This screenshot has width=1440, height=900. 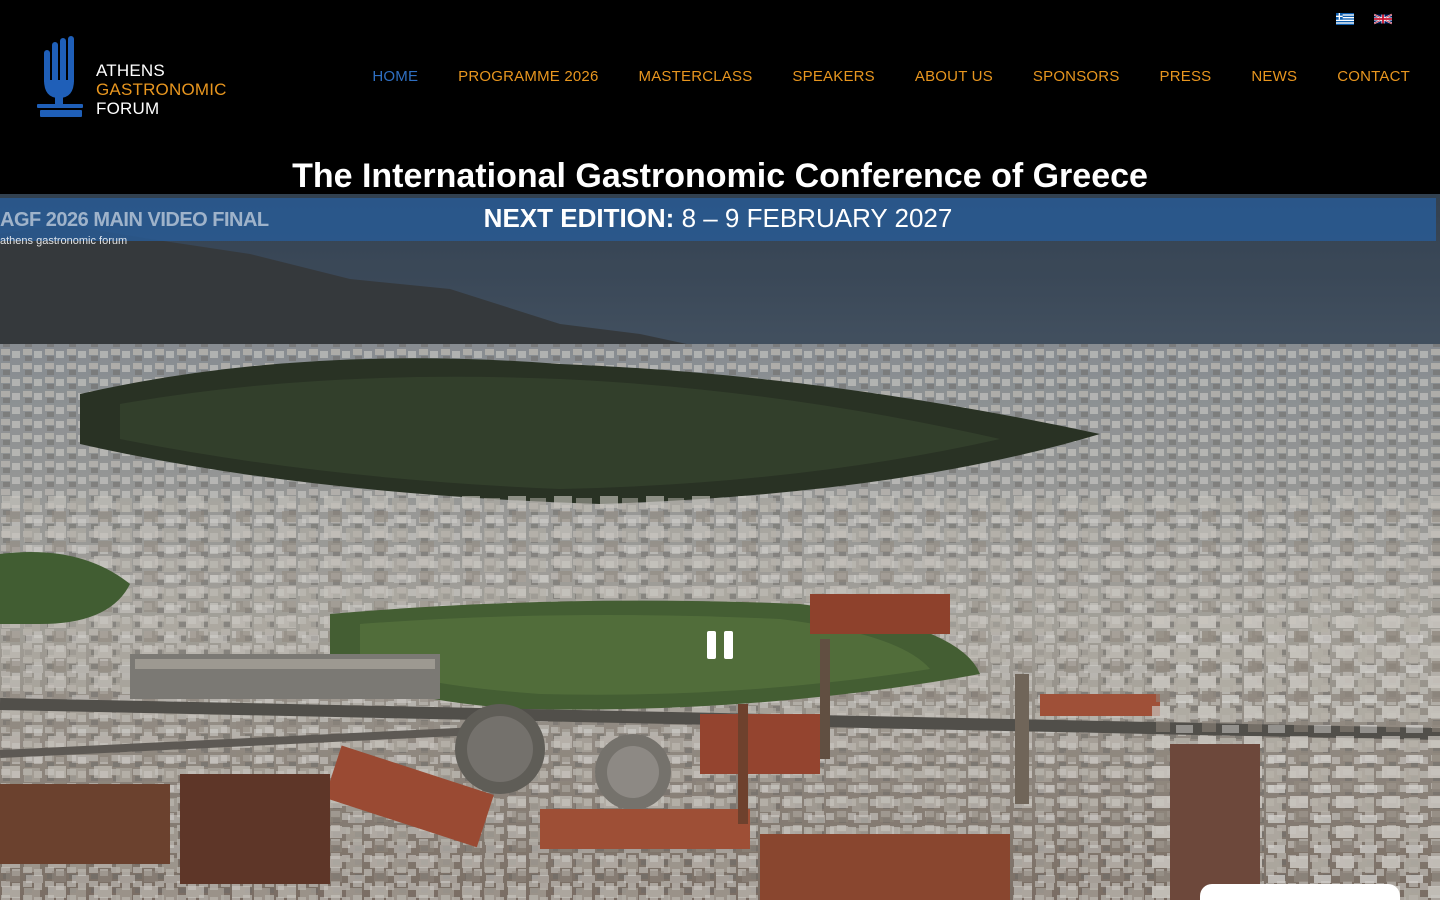 What do you see at coordinates (1364, 19) in the screenshot?
I see `language-switch` at bounding box center [1364, 19].